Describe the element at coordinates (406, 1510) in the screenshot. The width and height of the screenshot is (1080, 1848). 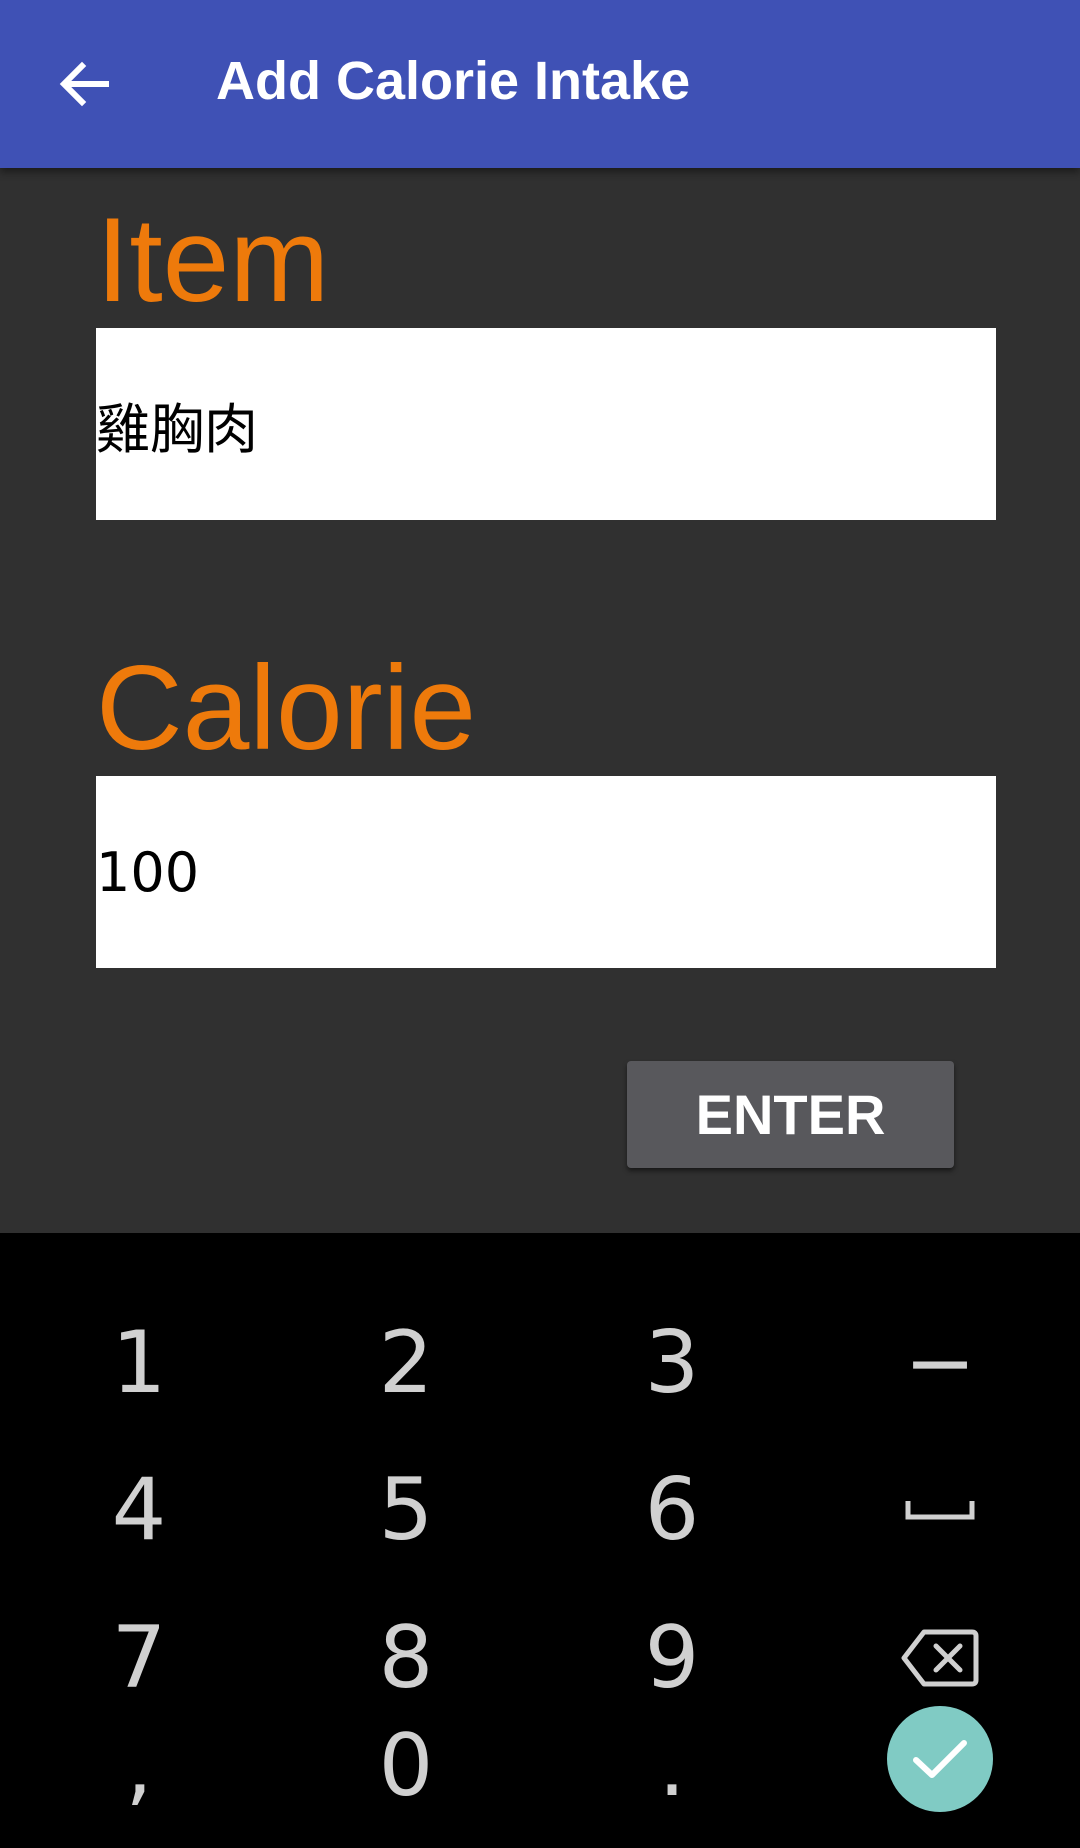
I see `key-5: 5` at that location.